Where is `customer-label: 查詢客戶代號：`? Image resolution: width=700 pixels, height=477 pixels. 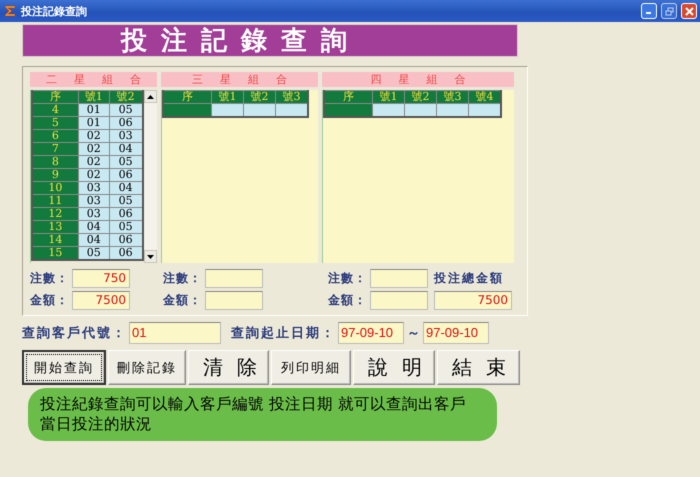 customer-label: 查詢客戶代號： is located at coordinates (74, 333).